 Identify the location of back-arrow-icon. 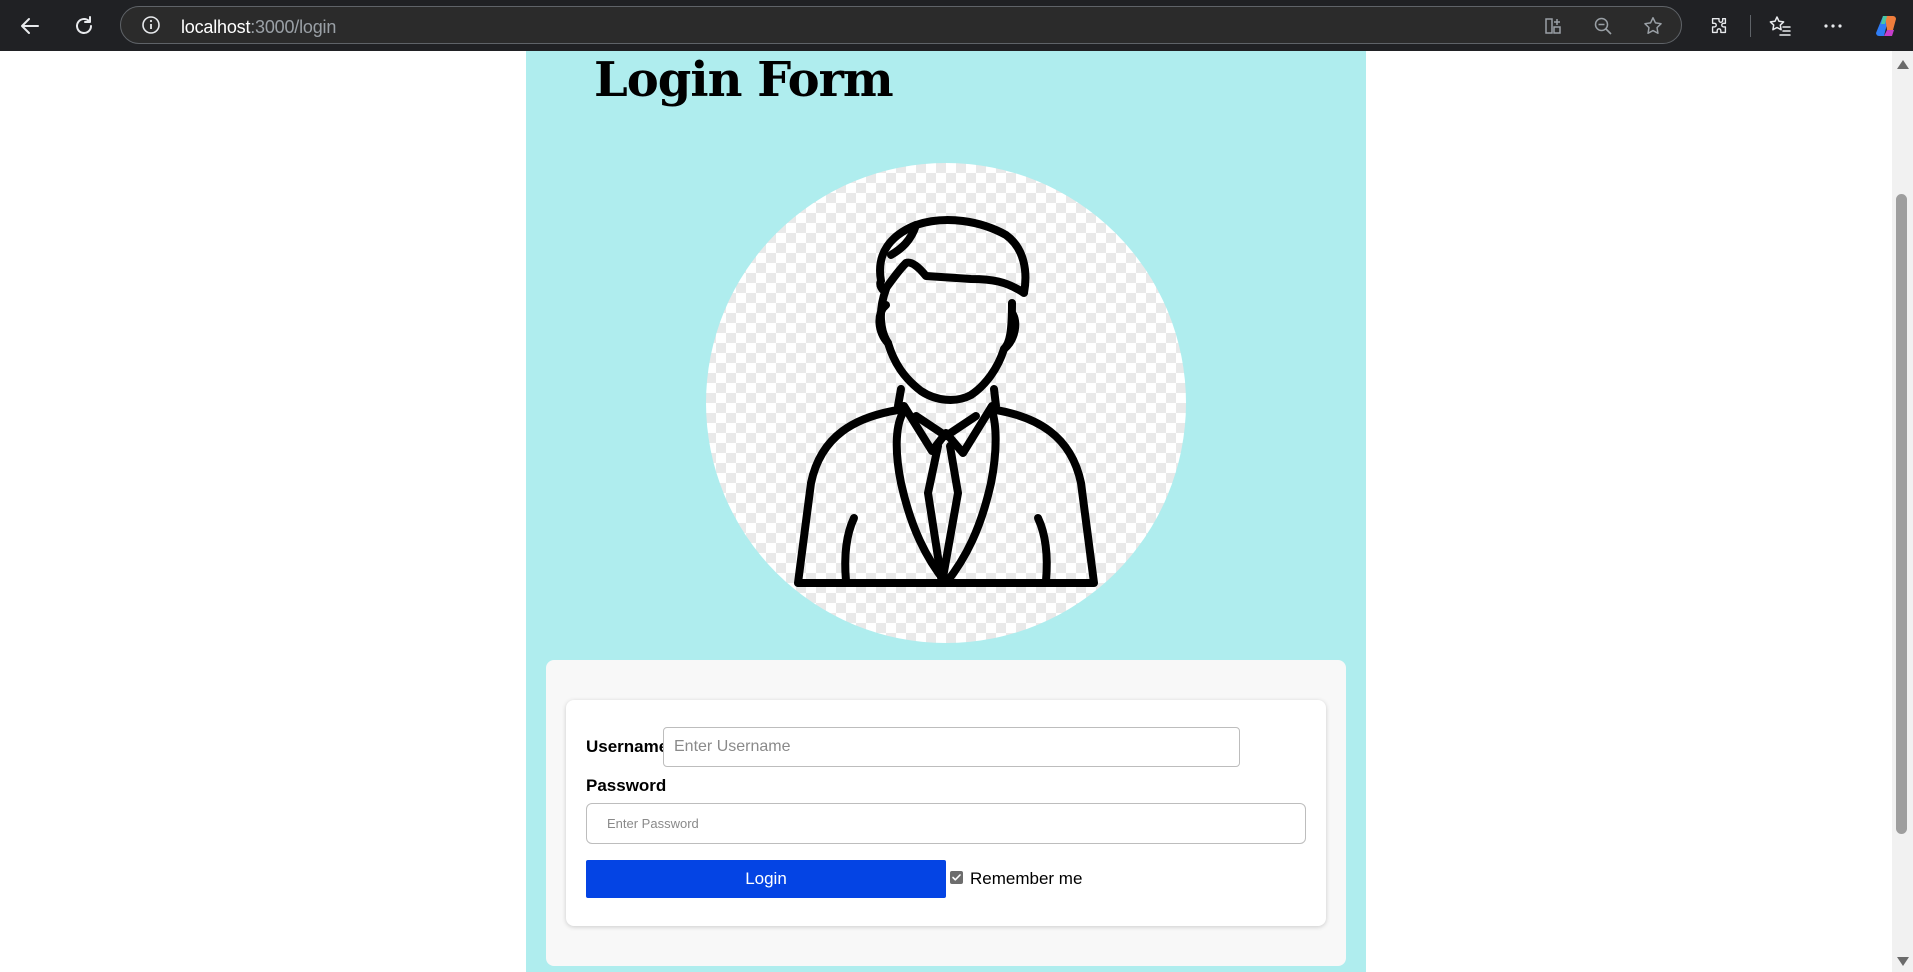
(30, 25).